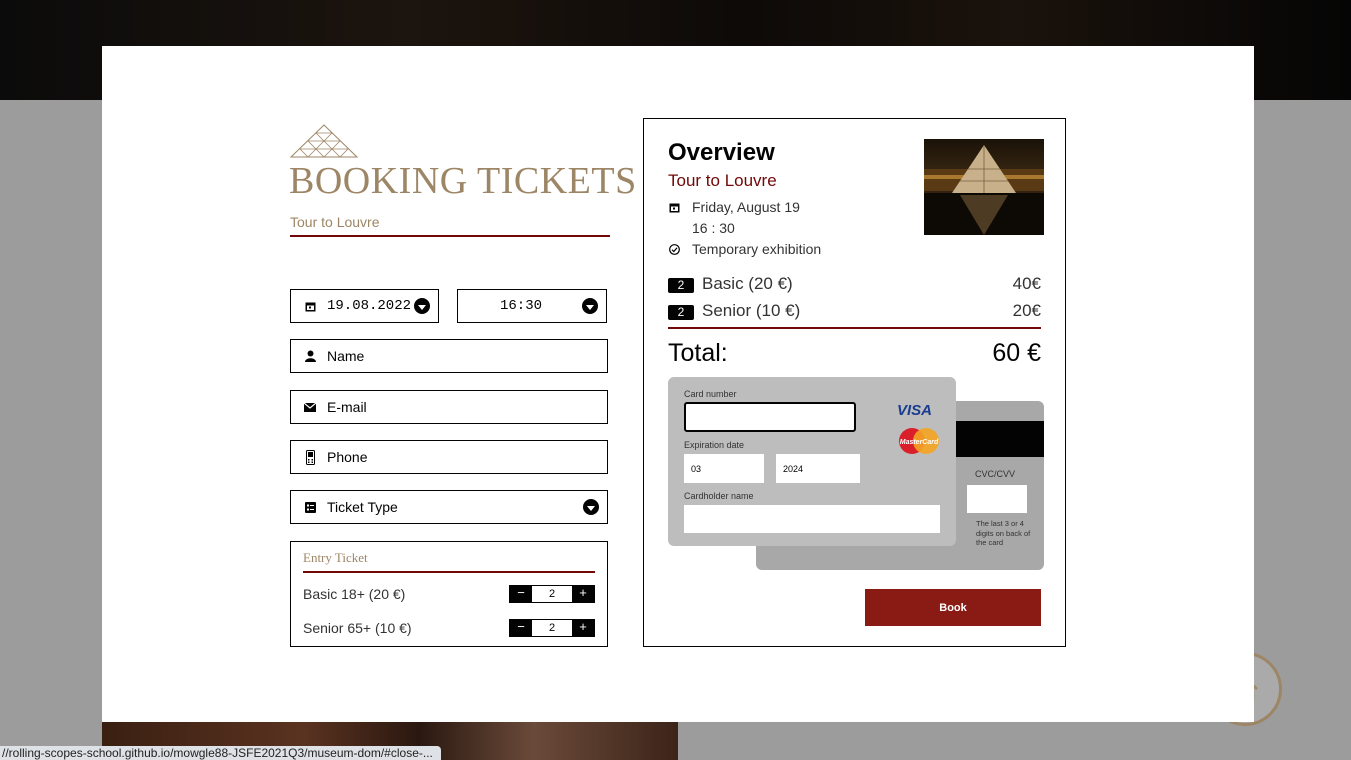  Describe the element at coordinates (324, 141) in the screenshot. I see `pyramid-logo-icon` at that location.